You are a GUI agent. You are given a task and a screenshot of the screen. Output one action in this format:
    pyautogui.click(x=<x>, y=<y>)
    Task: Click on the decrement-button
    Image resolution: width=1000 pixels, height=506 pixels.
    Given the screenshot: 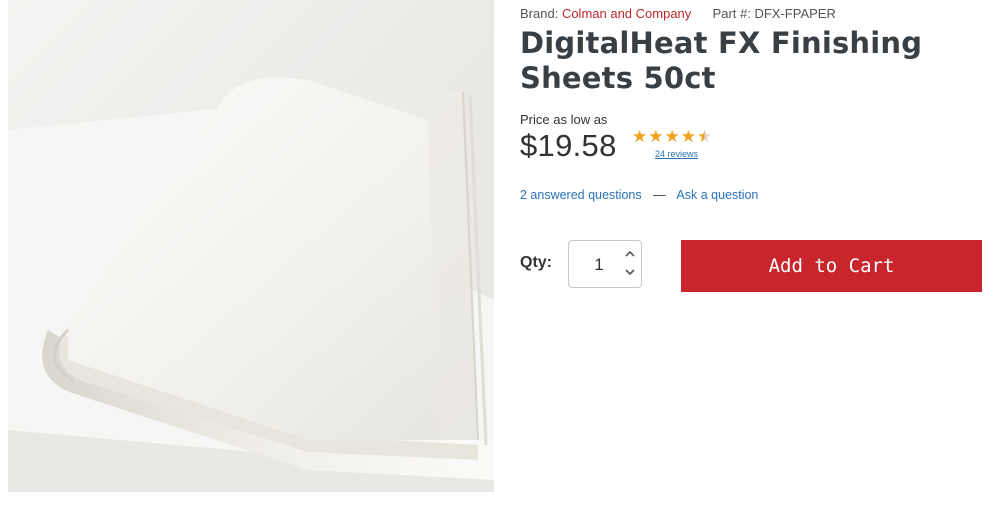 What is the action you would take?
    pyautogui.click(x=630, y=272)
    